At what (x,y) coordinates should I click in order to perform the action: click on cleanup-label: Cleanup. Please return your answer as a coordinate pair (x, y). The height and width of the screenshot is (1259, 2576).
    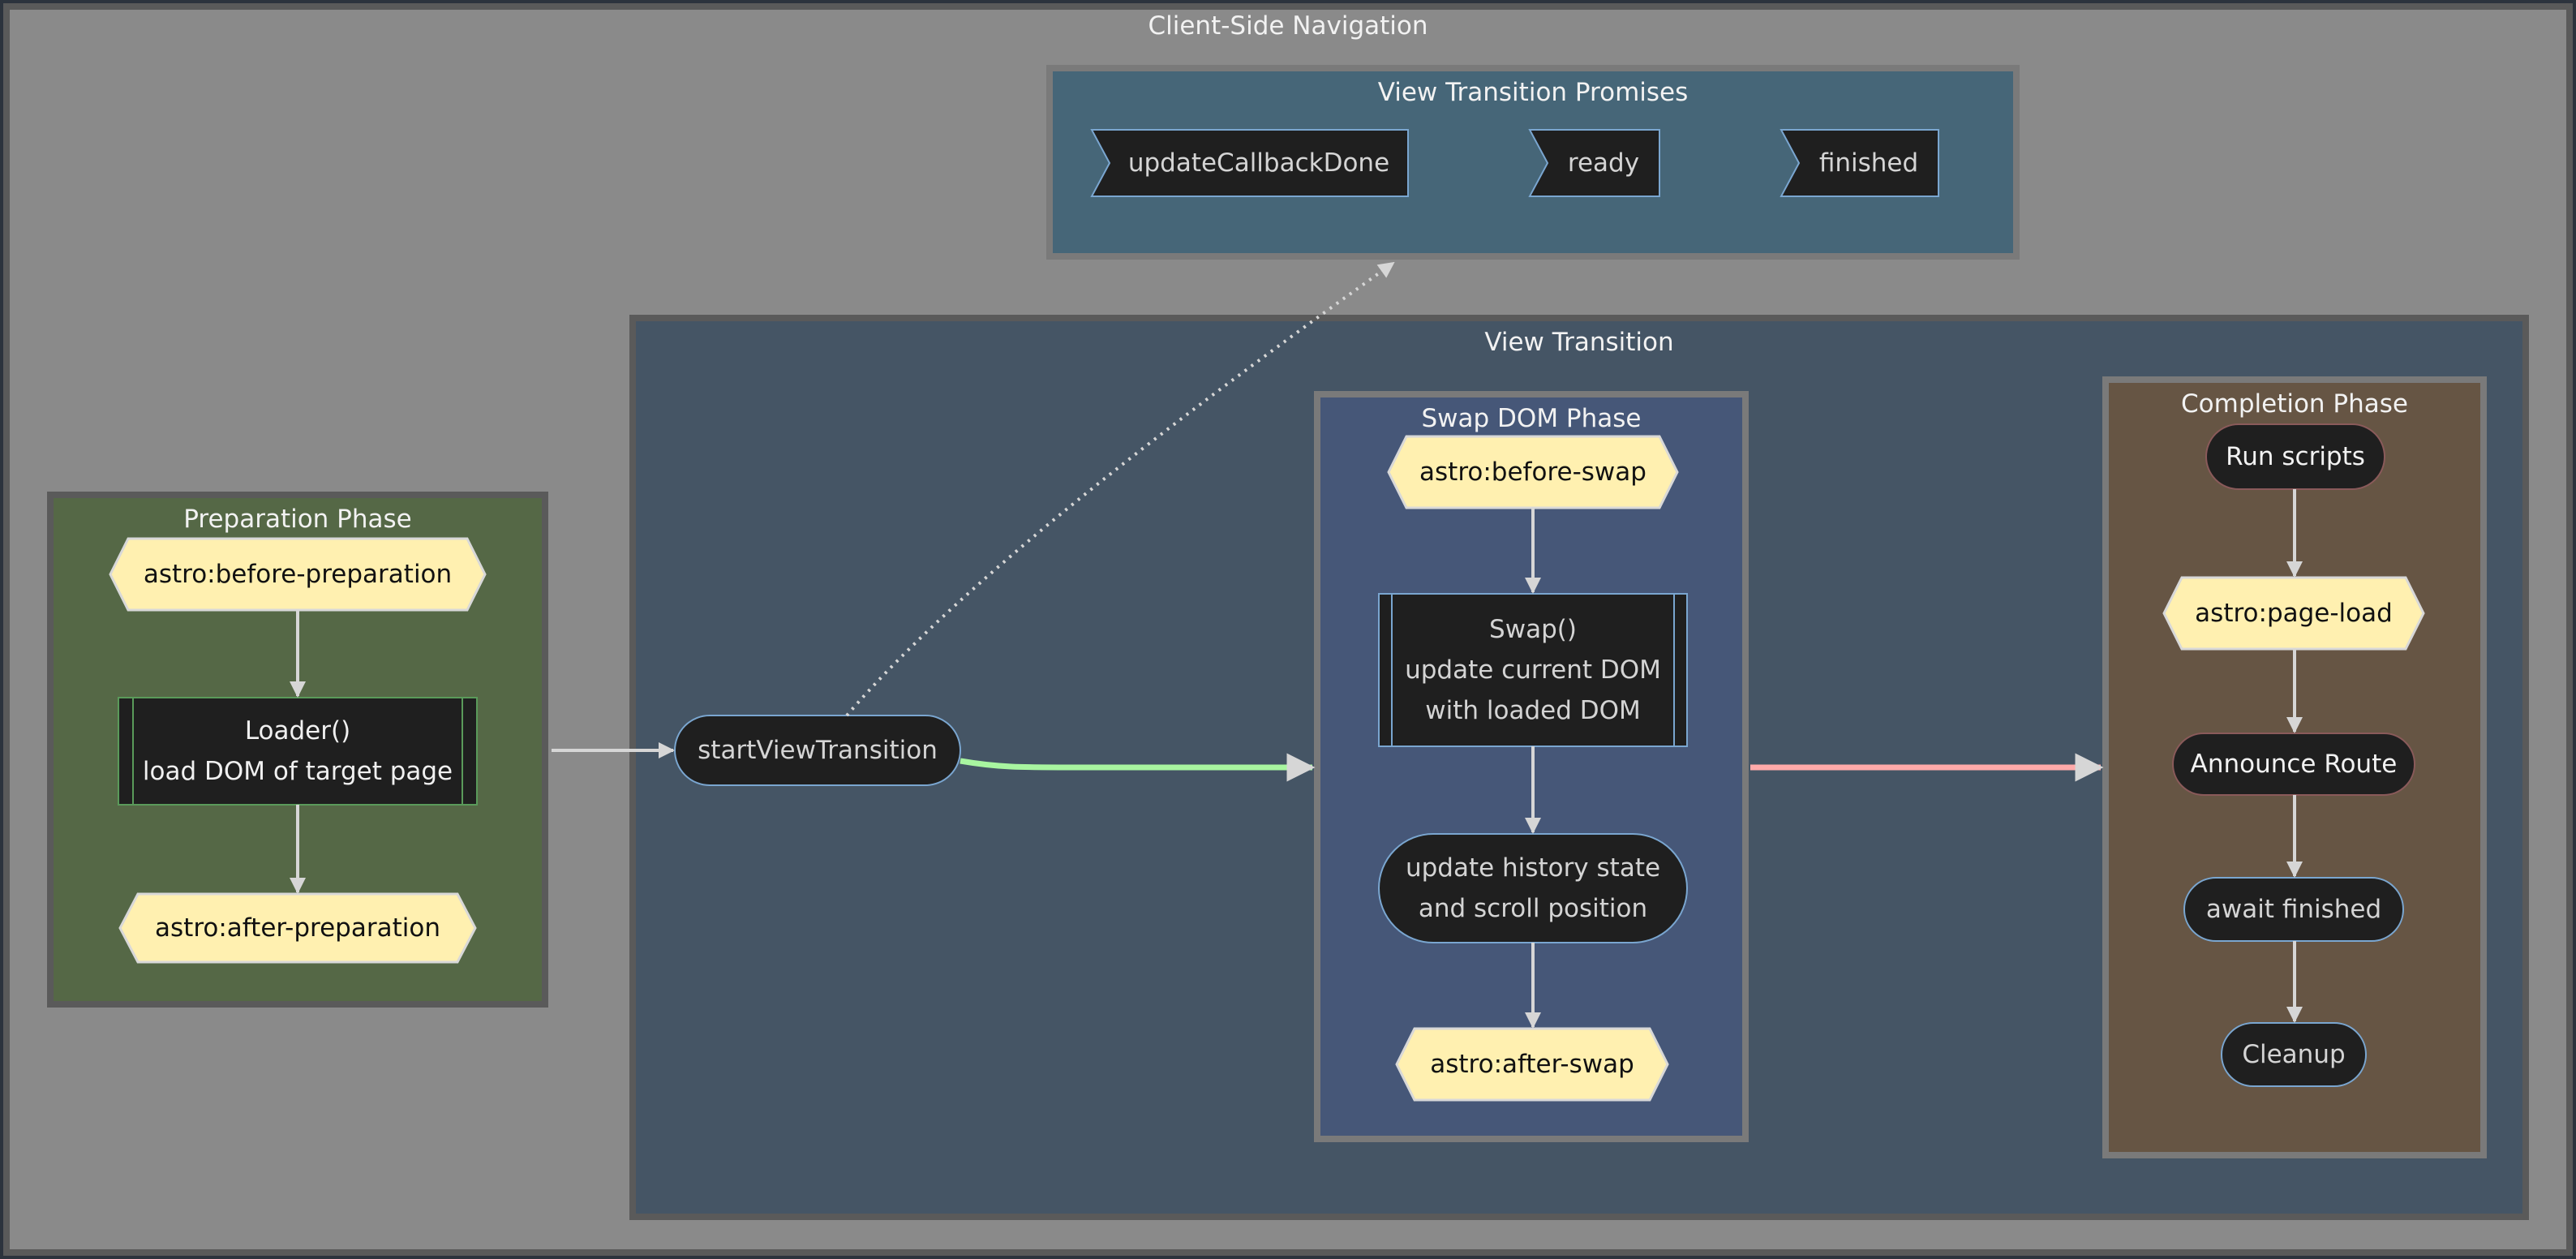
    Looking at the image, I should click on (2294, 1054).